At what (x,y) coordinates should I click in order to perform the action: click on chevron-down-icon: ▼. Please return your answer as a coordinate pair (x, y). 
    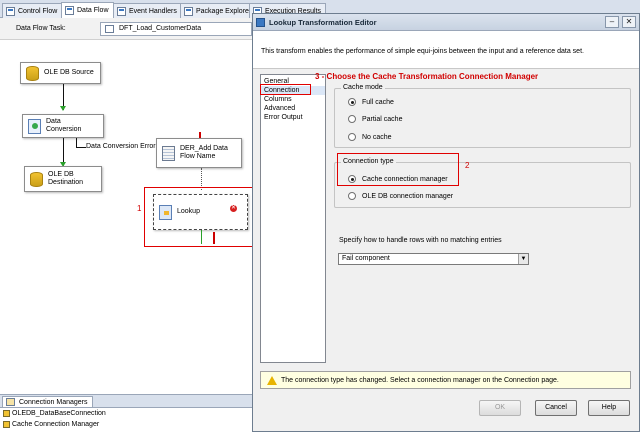
    Looking at the image, I should click on (523, 259).